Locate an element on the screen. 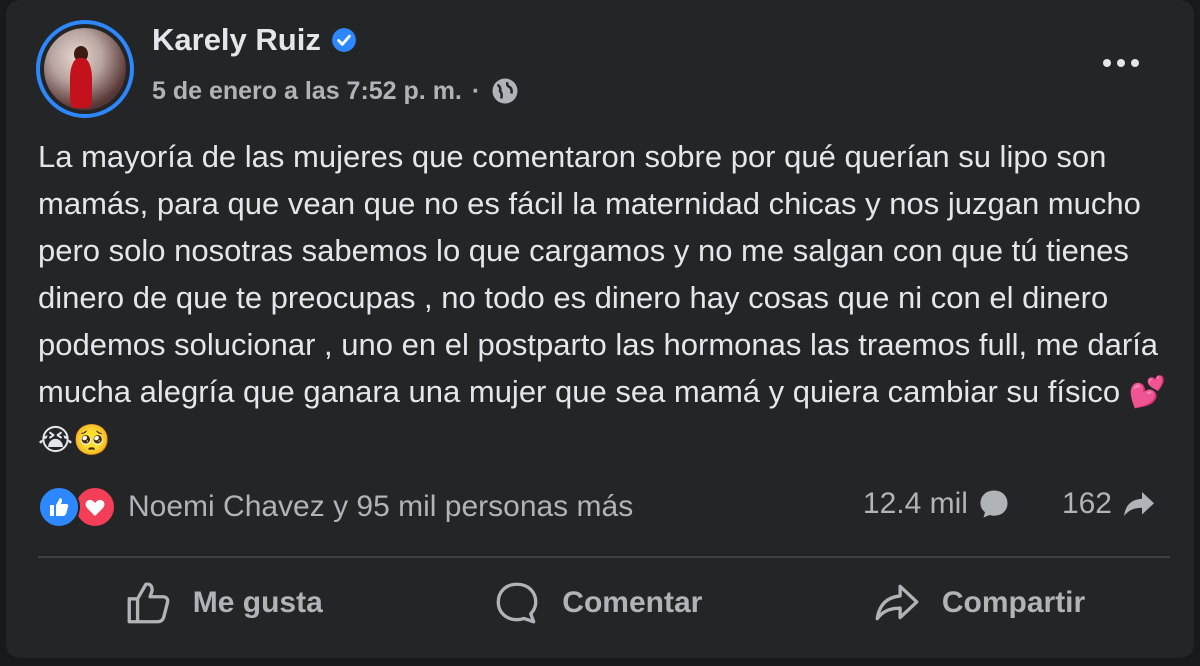 The height and width of the screenshot is (666, 1200). post-timestamp: 5 de enero a las 7:52 p. m. is located at coordinates (307, 91).